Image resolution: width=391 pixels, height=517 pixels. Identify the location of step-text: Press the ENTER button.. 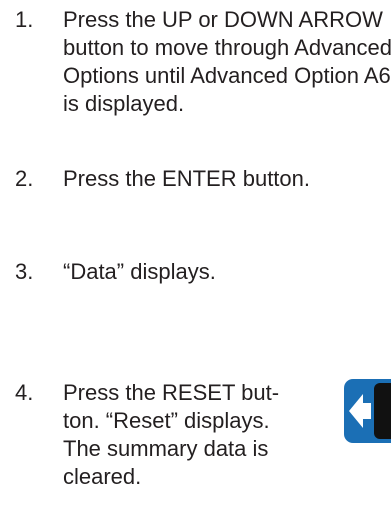
(186, 178).